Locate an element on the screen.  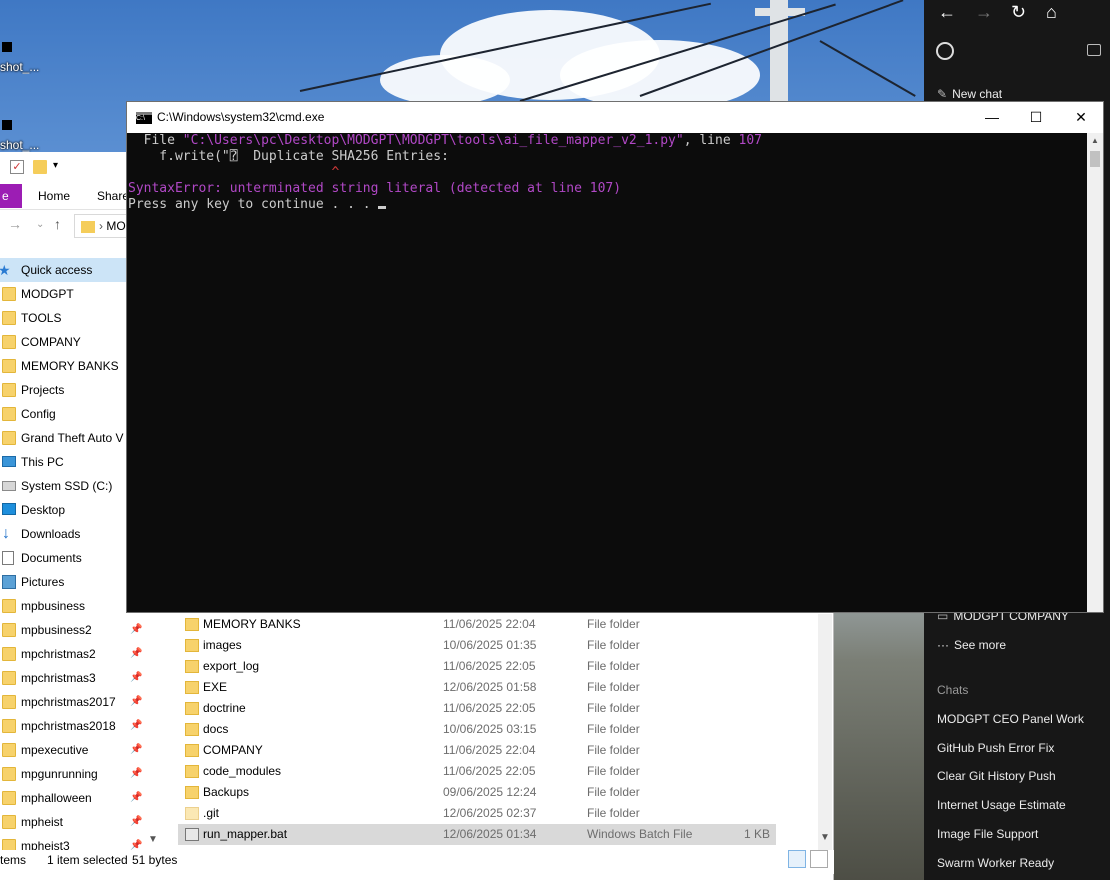
nav-item-label: mpheist3 is located at coordinates (45, 844).